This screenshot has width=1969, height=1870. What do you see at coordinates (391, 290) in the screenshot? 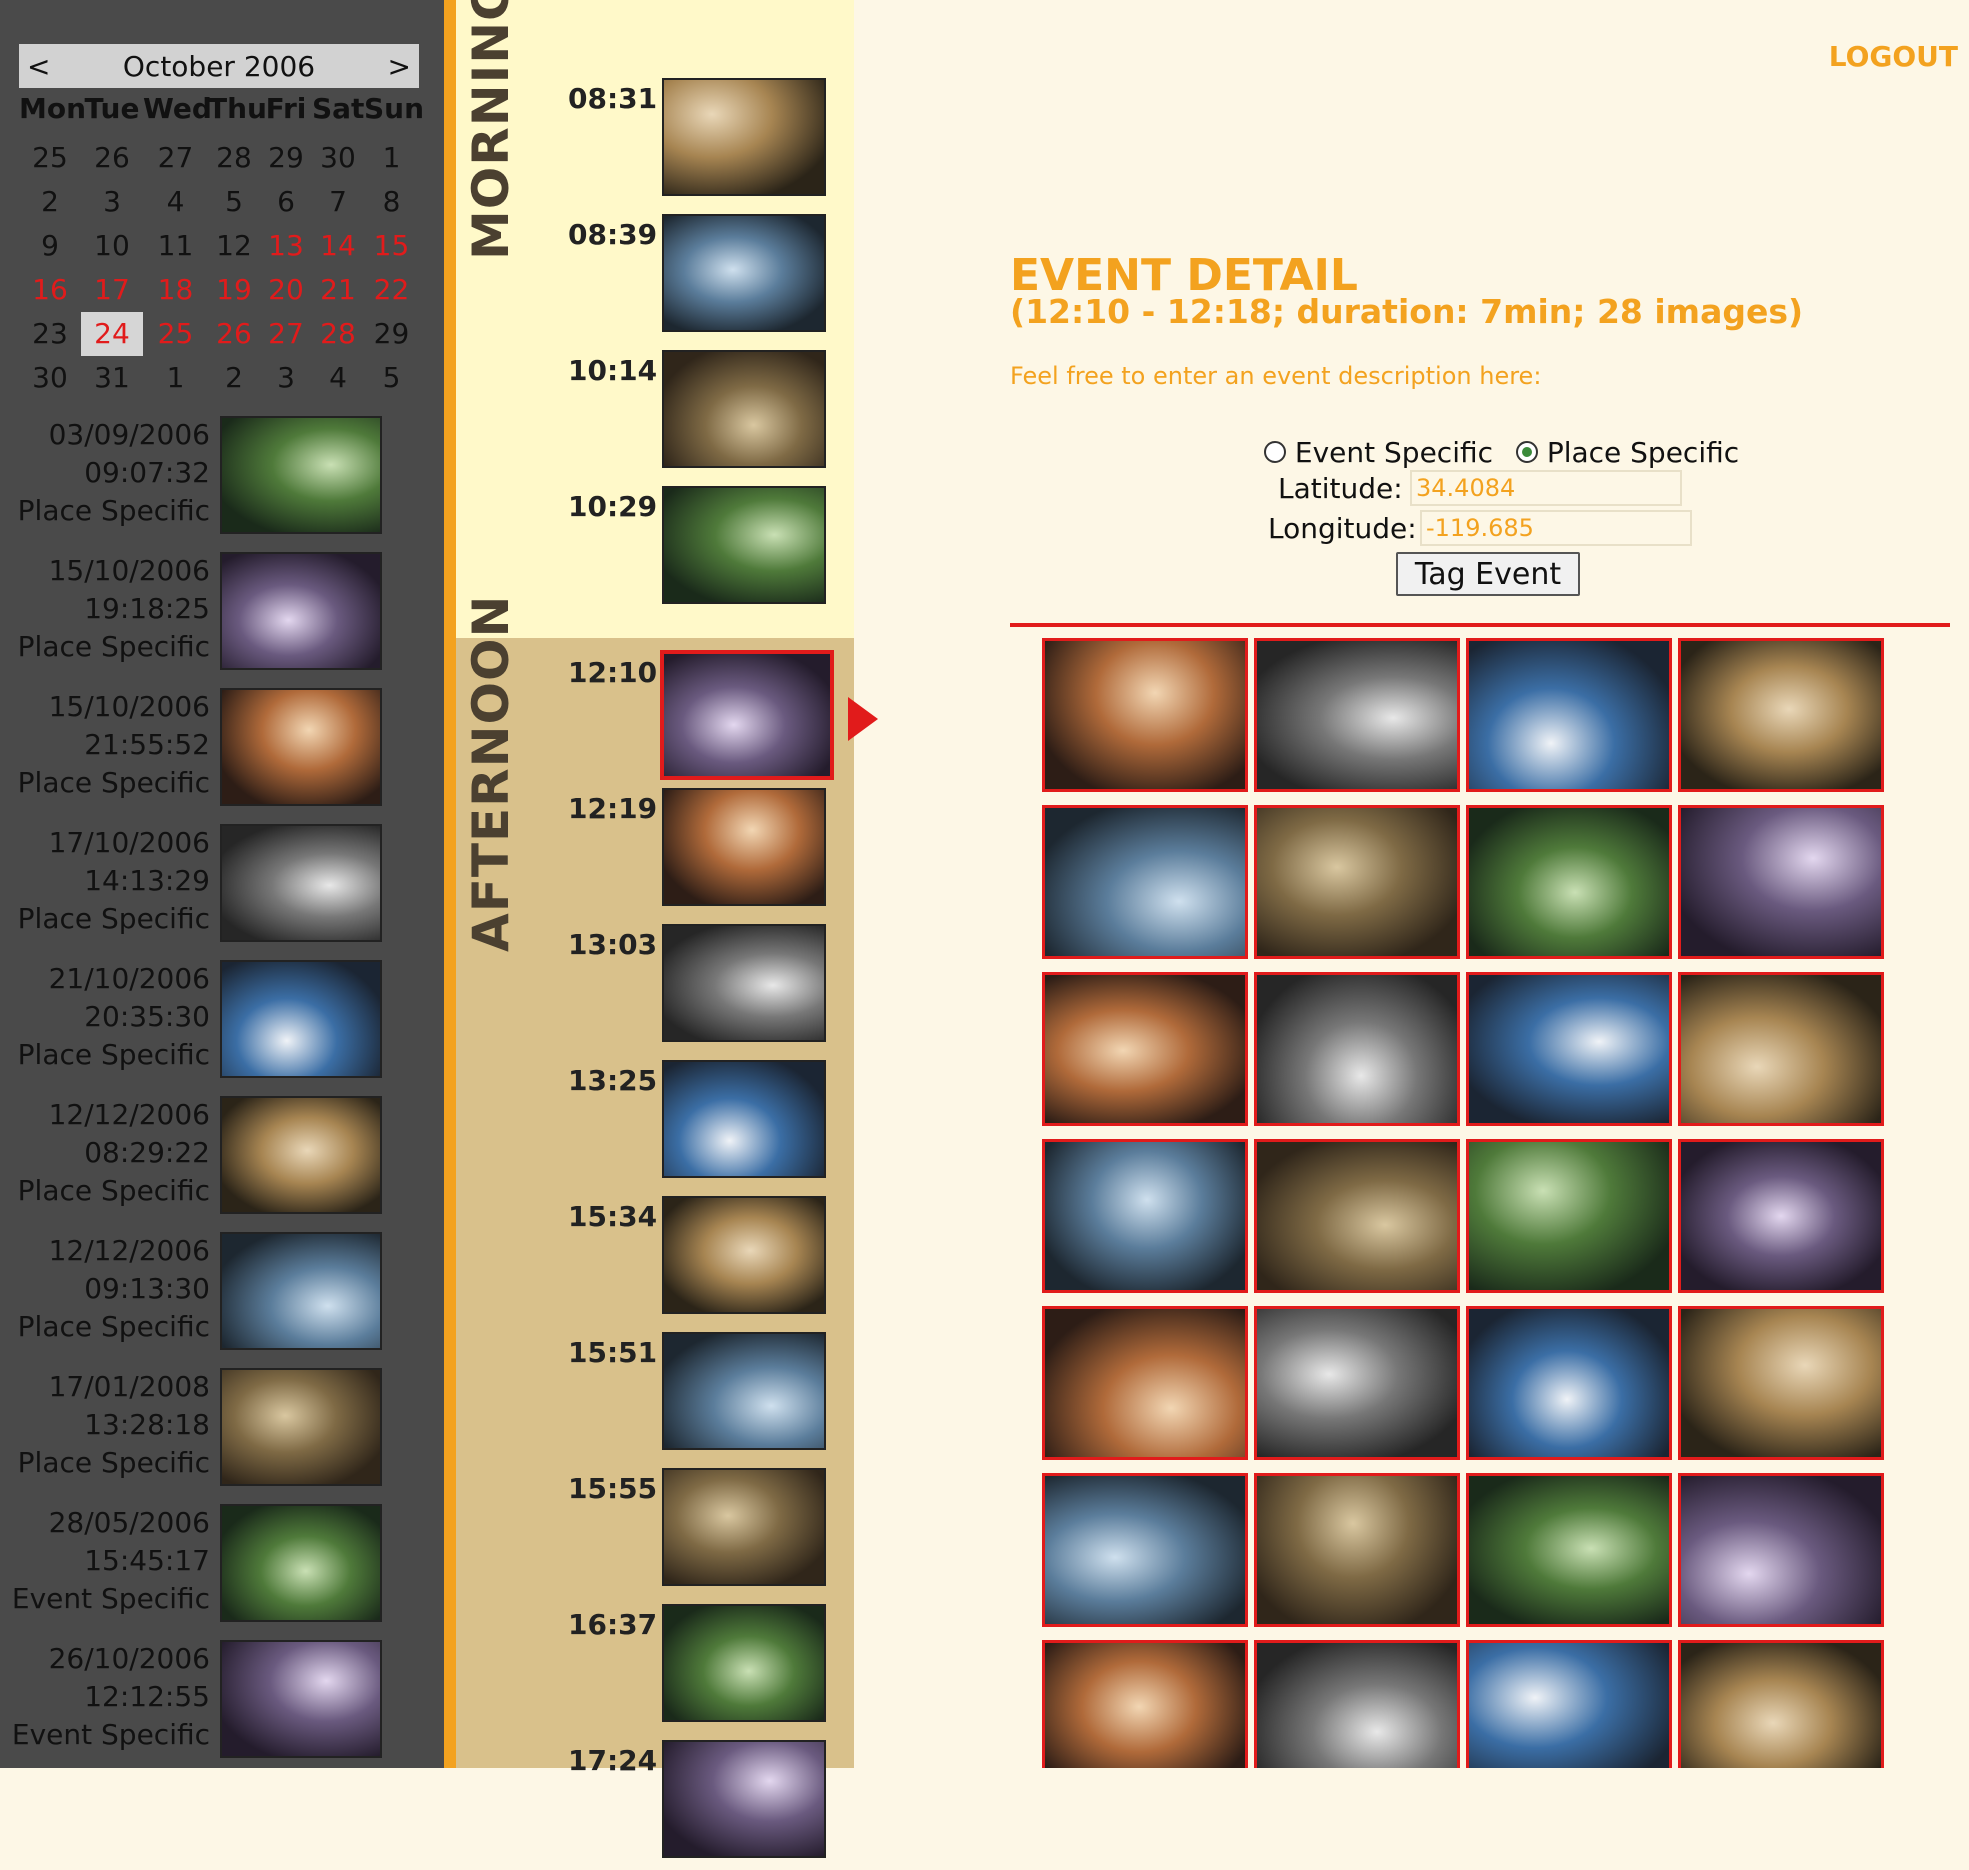
I see `calendar-day: 22` at bounding box center [391, 290].